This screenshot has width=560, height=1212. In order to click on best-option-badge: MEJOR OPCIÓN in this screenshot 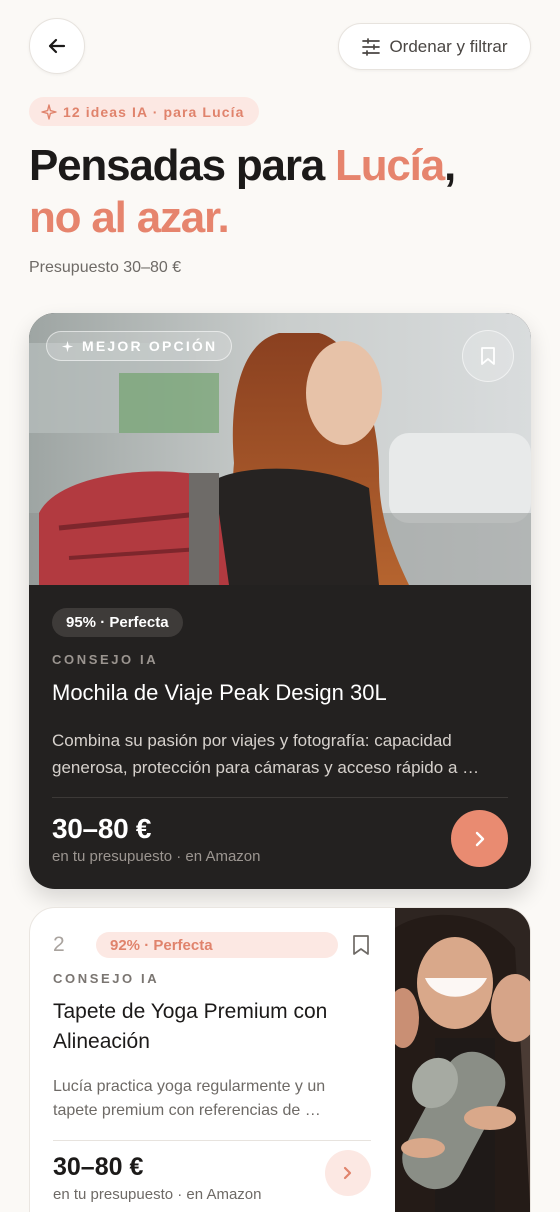, I will do `click(139, 346)`.